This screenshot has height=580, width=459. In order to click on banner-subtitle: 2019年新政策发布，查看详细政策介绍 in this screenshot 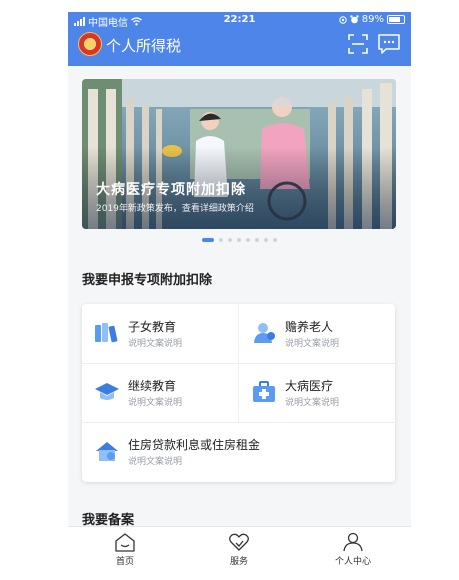, I will do `click(175, 209)`.